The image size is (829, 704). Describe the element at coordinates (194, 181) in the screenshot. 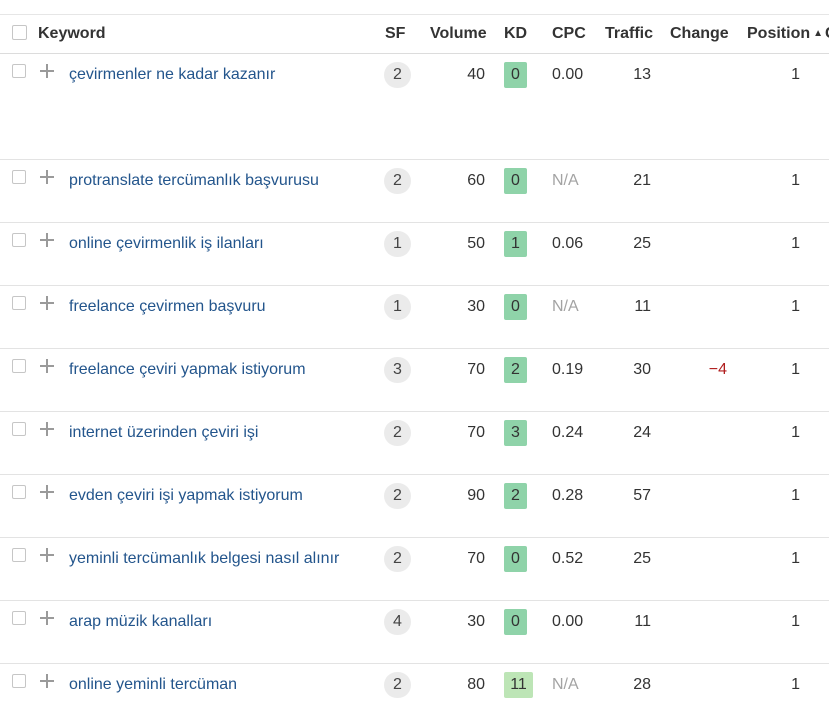

I see `keyword-link: protranslate tercümanlık başvurusu` at that location.